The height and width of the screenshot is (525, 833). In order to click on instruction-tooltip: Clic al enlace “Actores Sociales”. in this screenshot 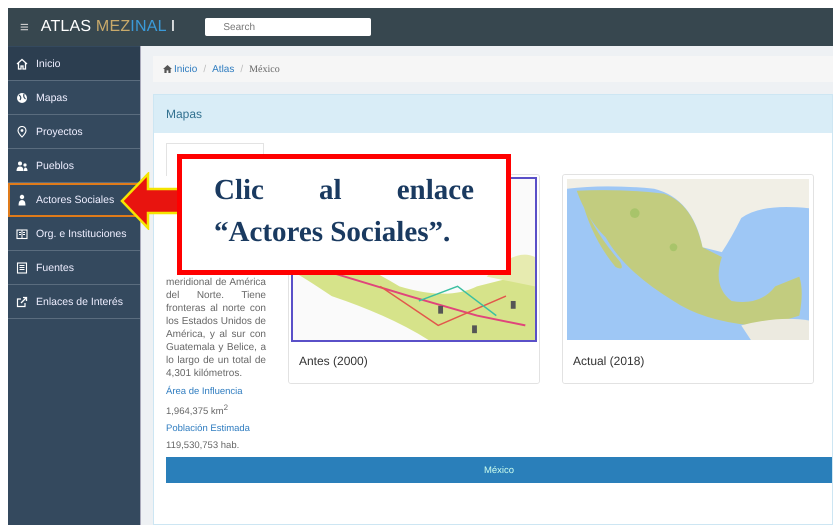, I will do `click(344, 214)`.